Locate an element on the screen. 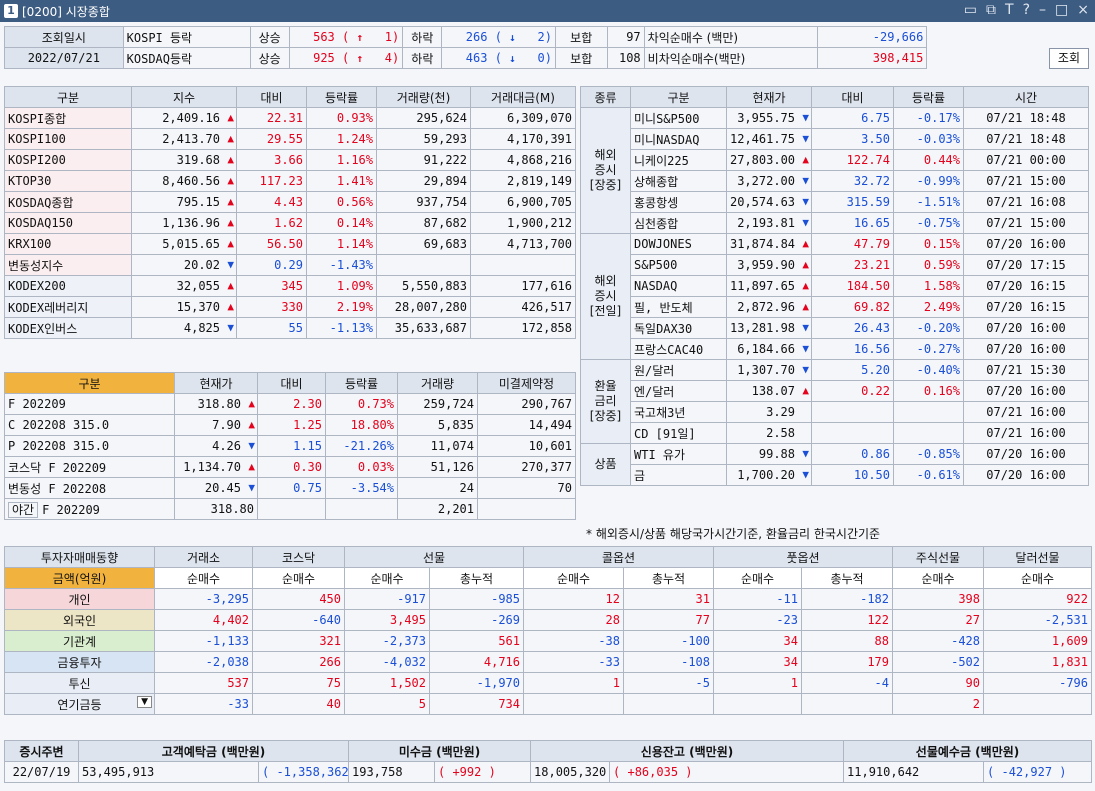 The width and height of the screenshot is (1095, 791). close-icon: × is located at coordinates (1083, 10).